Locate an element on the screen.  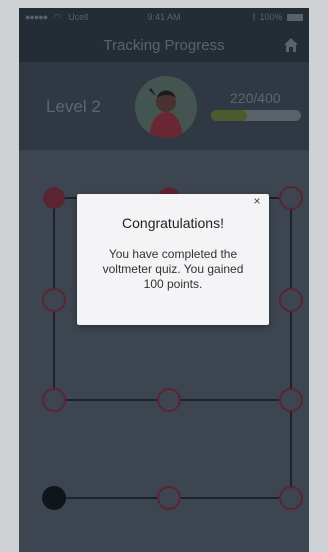
path-node-completed is located at coordinates (54, 198).